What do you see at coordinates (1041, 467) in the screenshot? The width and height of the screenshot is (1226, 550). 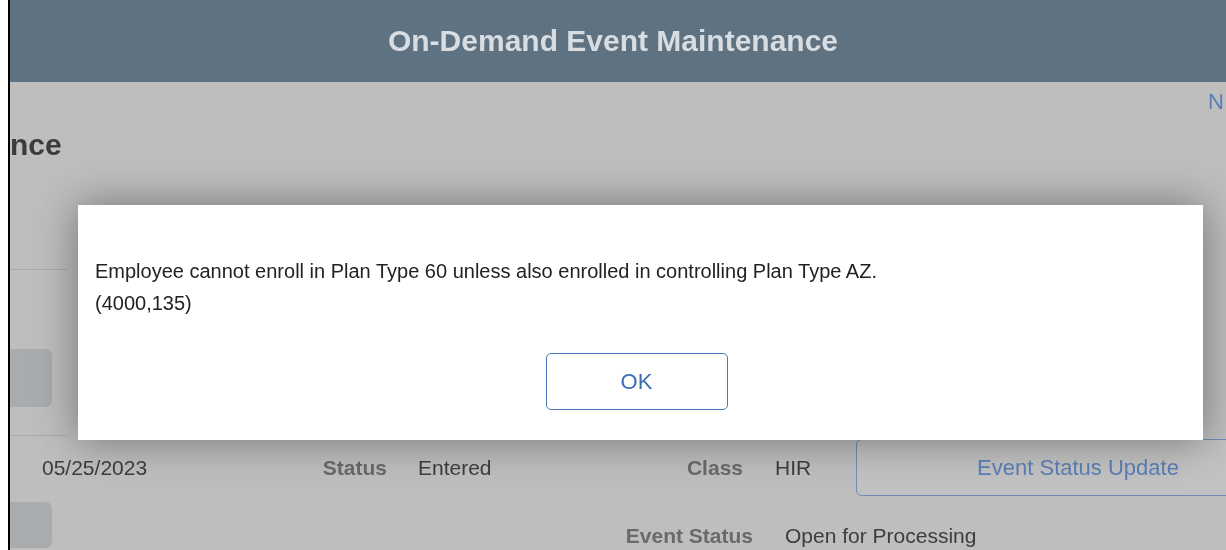 I see `event-status-update-button: Event Status Update` at bounding box center [1041, 467].